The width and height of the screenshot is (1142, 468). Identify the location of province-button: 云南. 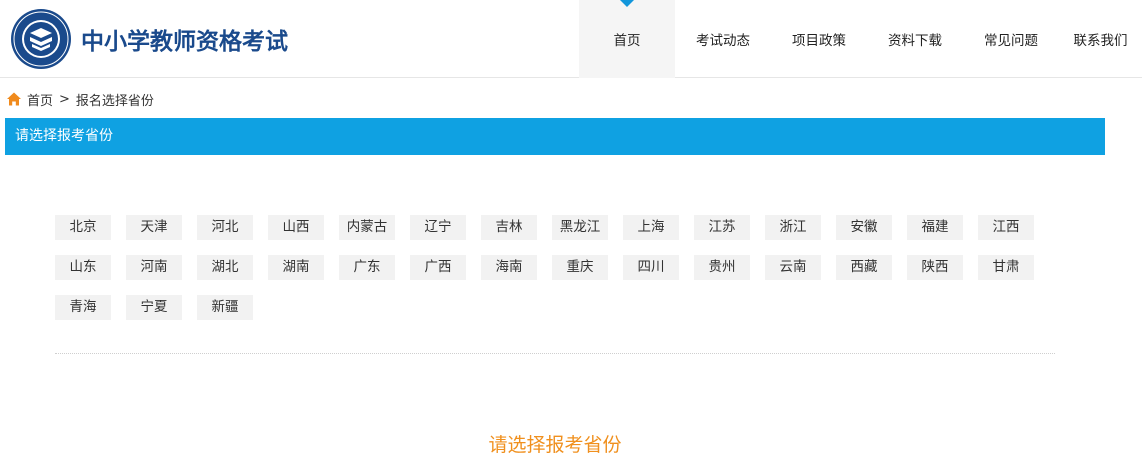
(793, 267).